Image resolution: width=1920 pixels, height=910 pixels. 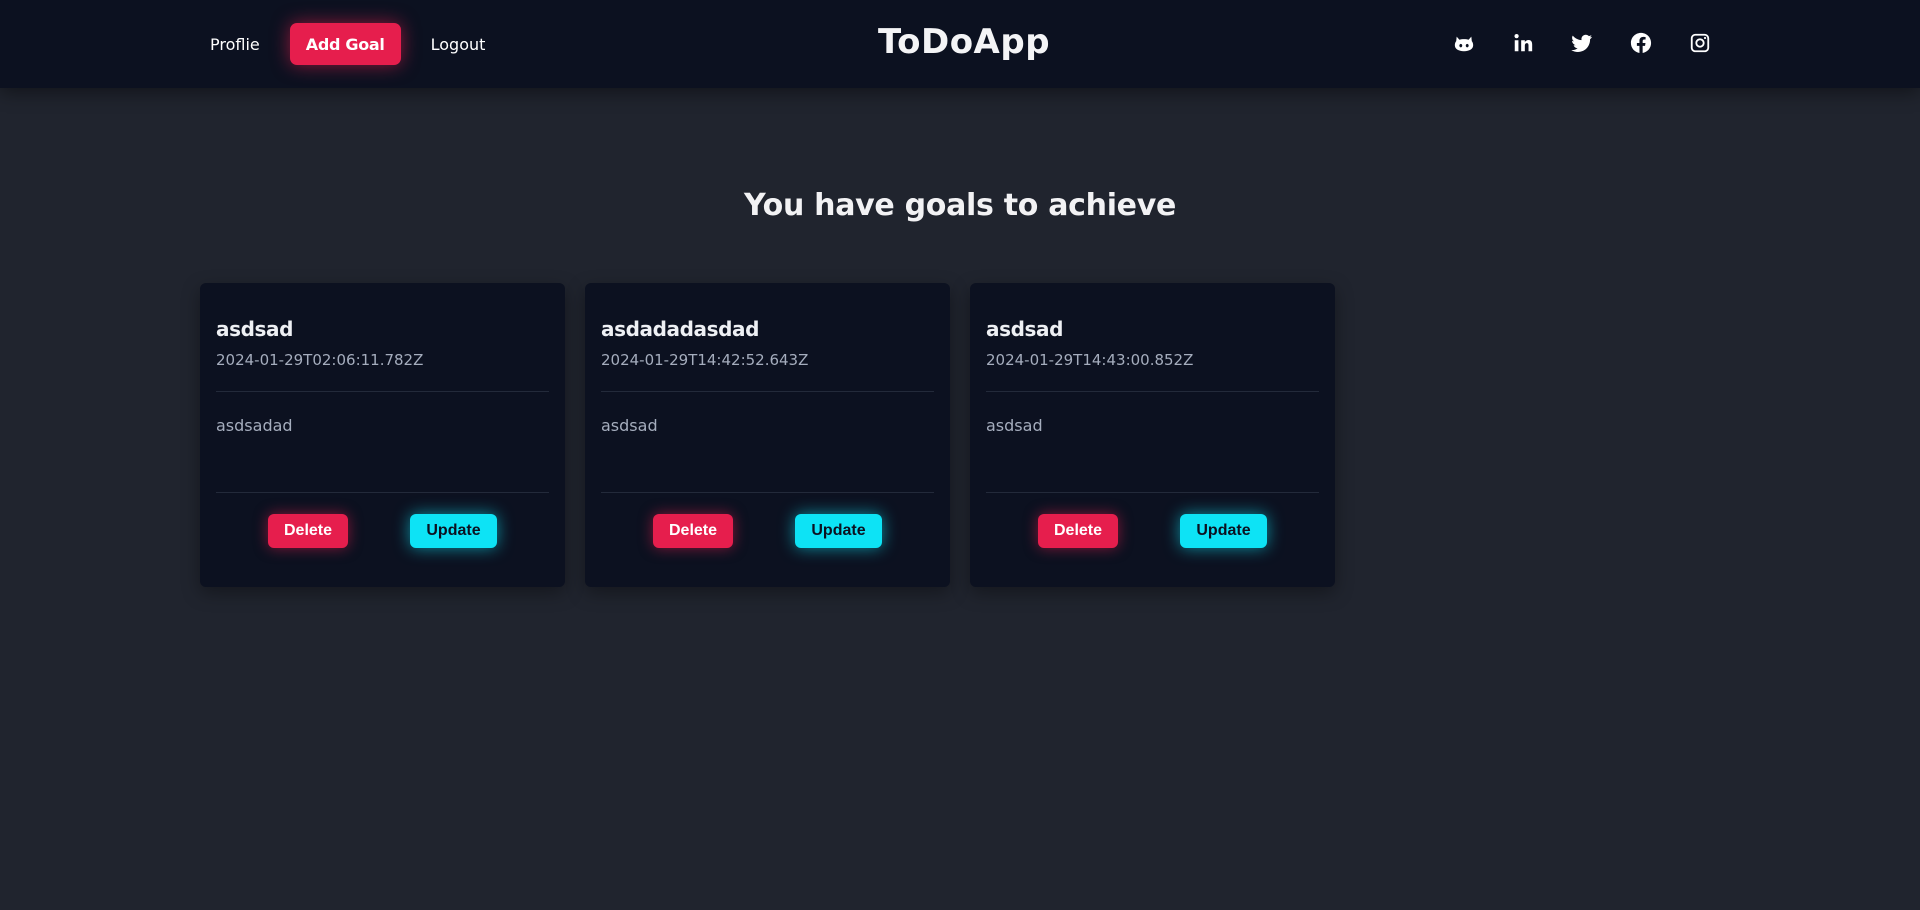 What do you see at coordinates (1523, 43) in the screenshot?
I see `linkedin-icon` at bounding box center [1523, 43].